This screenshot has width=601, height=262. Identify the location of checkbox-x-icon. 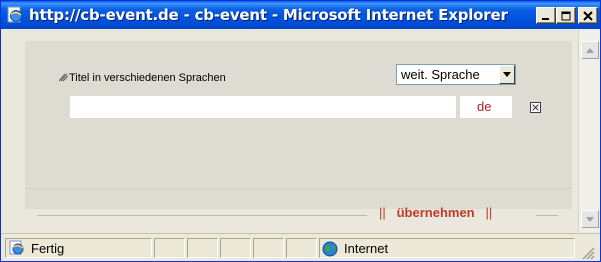
(535, 107).